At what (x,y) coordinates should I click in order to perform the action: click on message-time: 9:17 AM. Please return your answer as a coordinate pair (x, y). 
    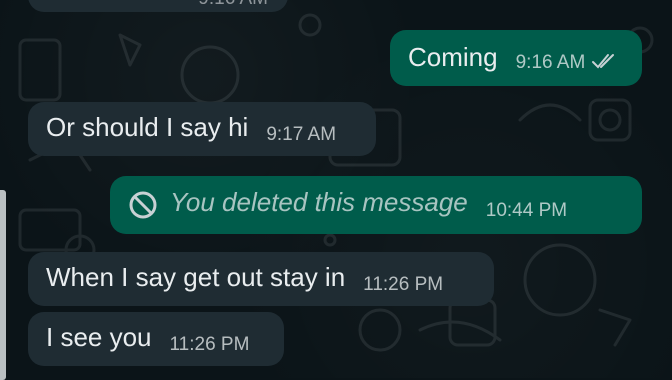
    Looking at the image, I should click on (301, 134).